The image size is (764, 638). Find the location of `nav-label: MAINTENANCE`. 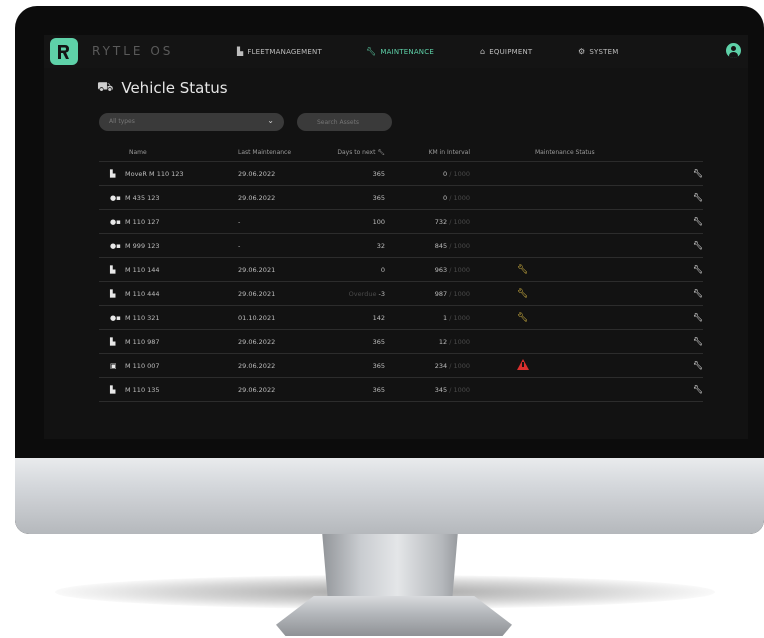

nav-label: MAINTENANCE is located at coordinates (407, 51).